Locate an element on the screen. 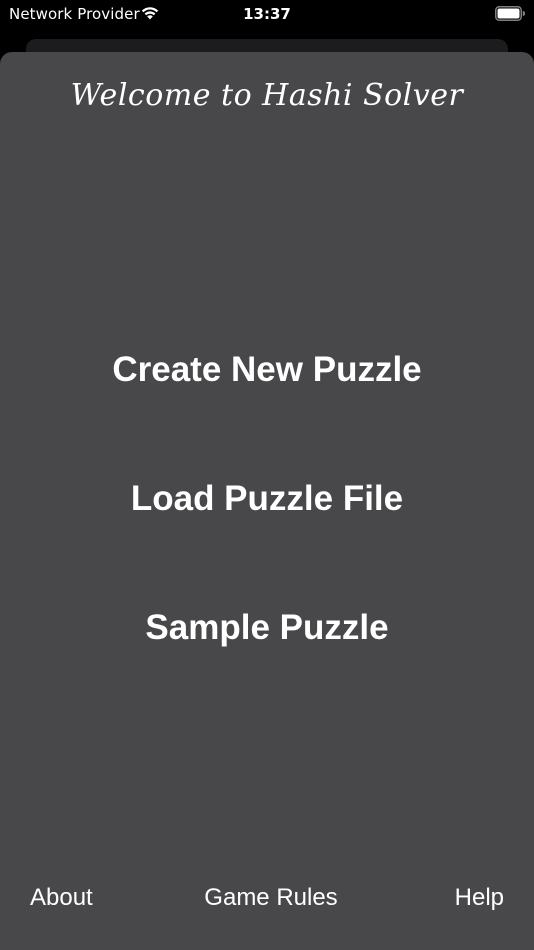 The height and width of the screenshot is (950, 534). clock: 13:37 is located at coordinates (267, 14).